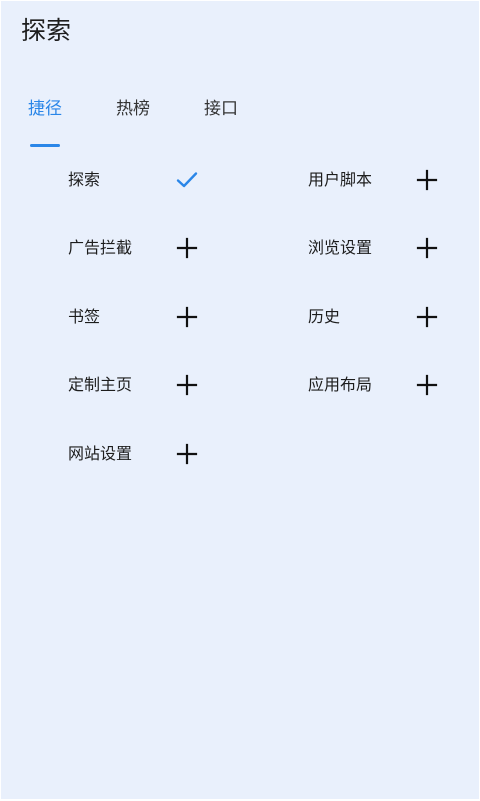 Image resolution: width=480 pixels, height=801 pixels. Describe the element at coordinates (100, 384) in the screenshot. I see `shortcut-label: 定制主页` at that location.